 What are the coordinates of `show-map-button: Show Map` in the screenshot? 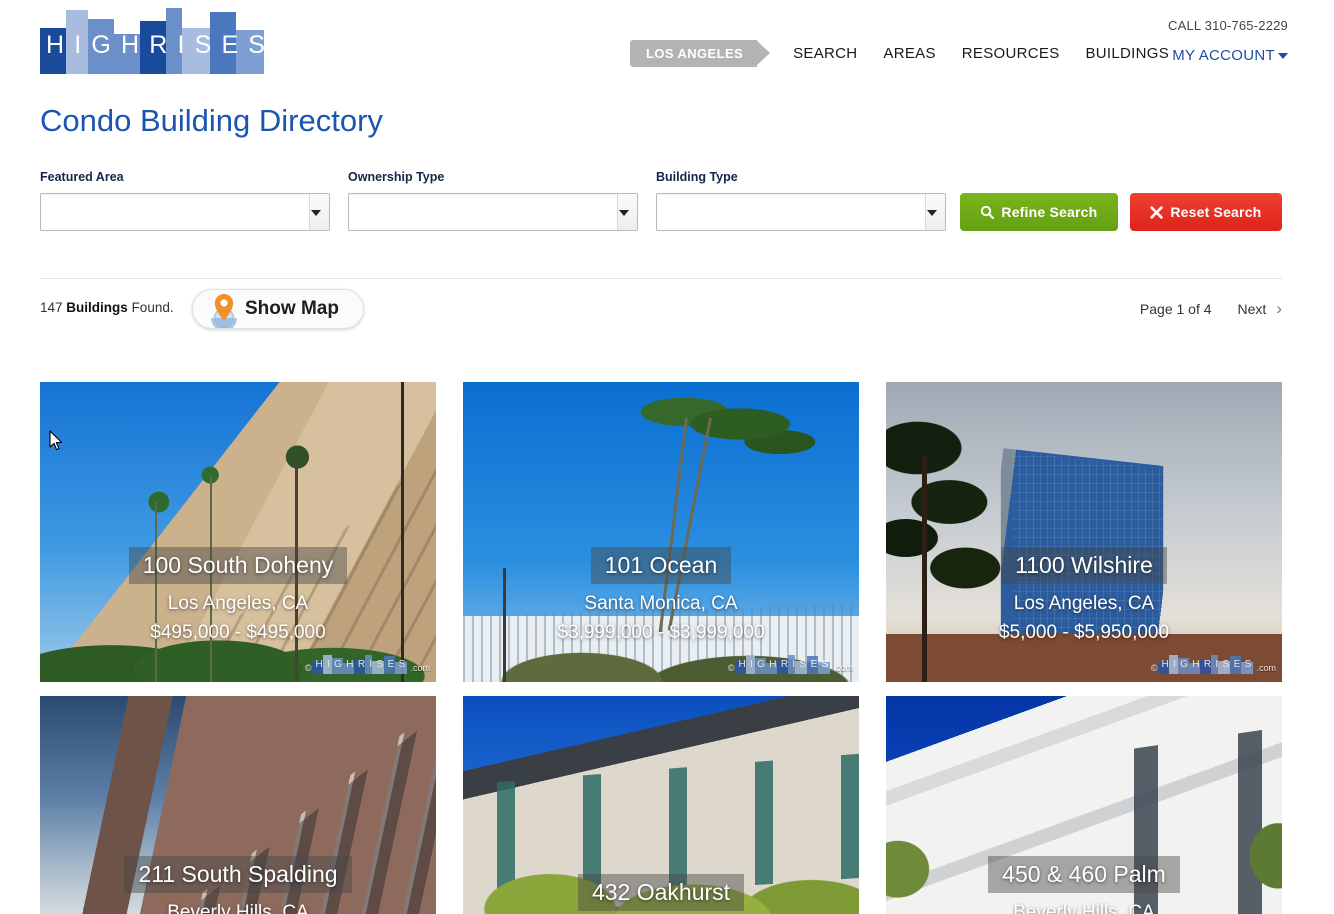 It's located at (278, 309).